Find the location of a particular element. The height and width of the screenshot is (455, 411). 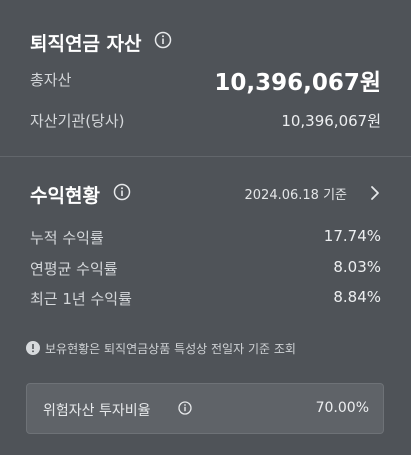

notice-text: 보유현황은 퇴직연금상품 특성상 전일자 기준 조회 is located at coordinates (170, 349).